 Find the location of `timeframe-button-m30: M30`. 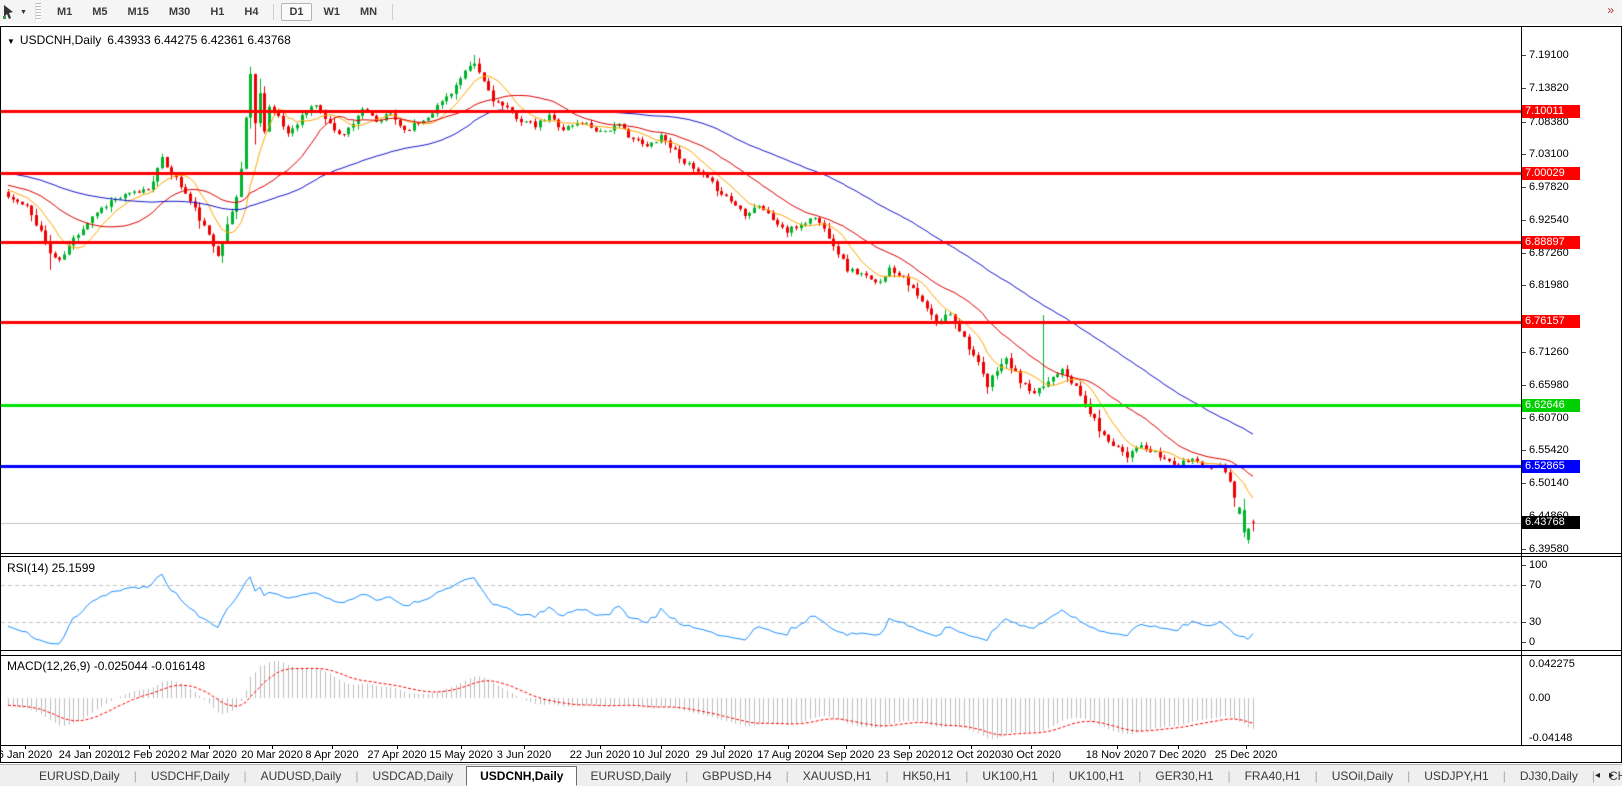

timeframe-button-m30: M30 is located at coordinates (179, 12).